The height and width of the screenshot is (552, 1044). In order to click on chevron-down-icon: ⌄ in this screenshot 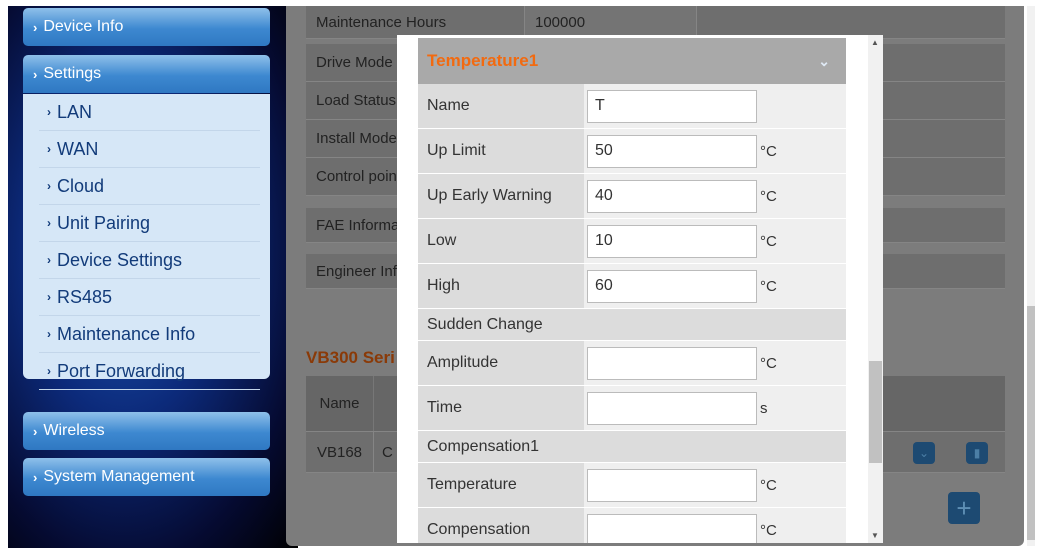, I will do `click(824, 61)`.